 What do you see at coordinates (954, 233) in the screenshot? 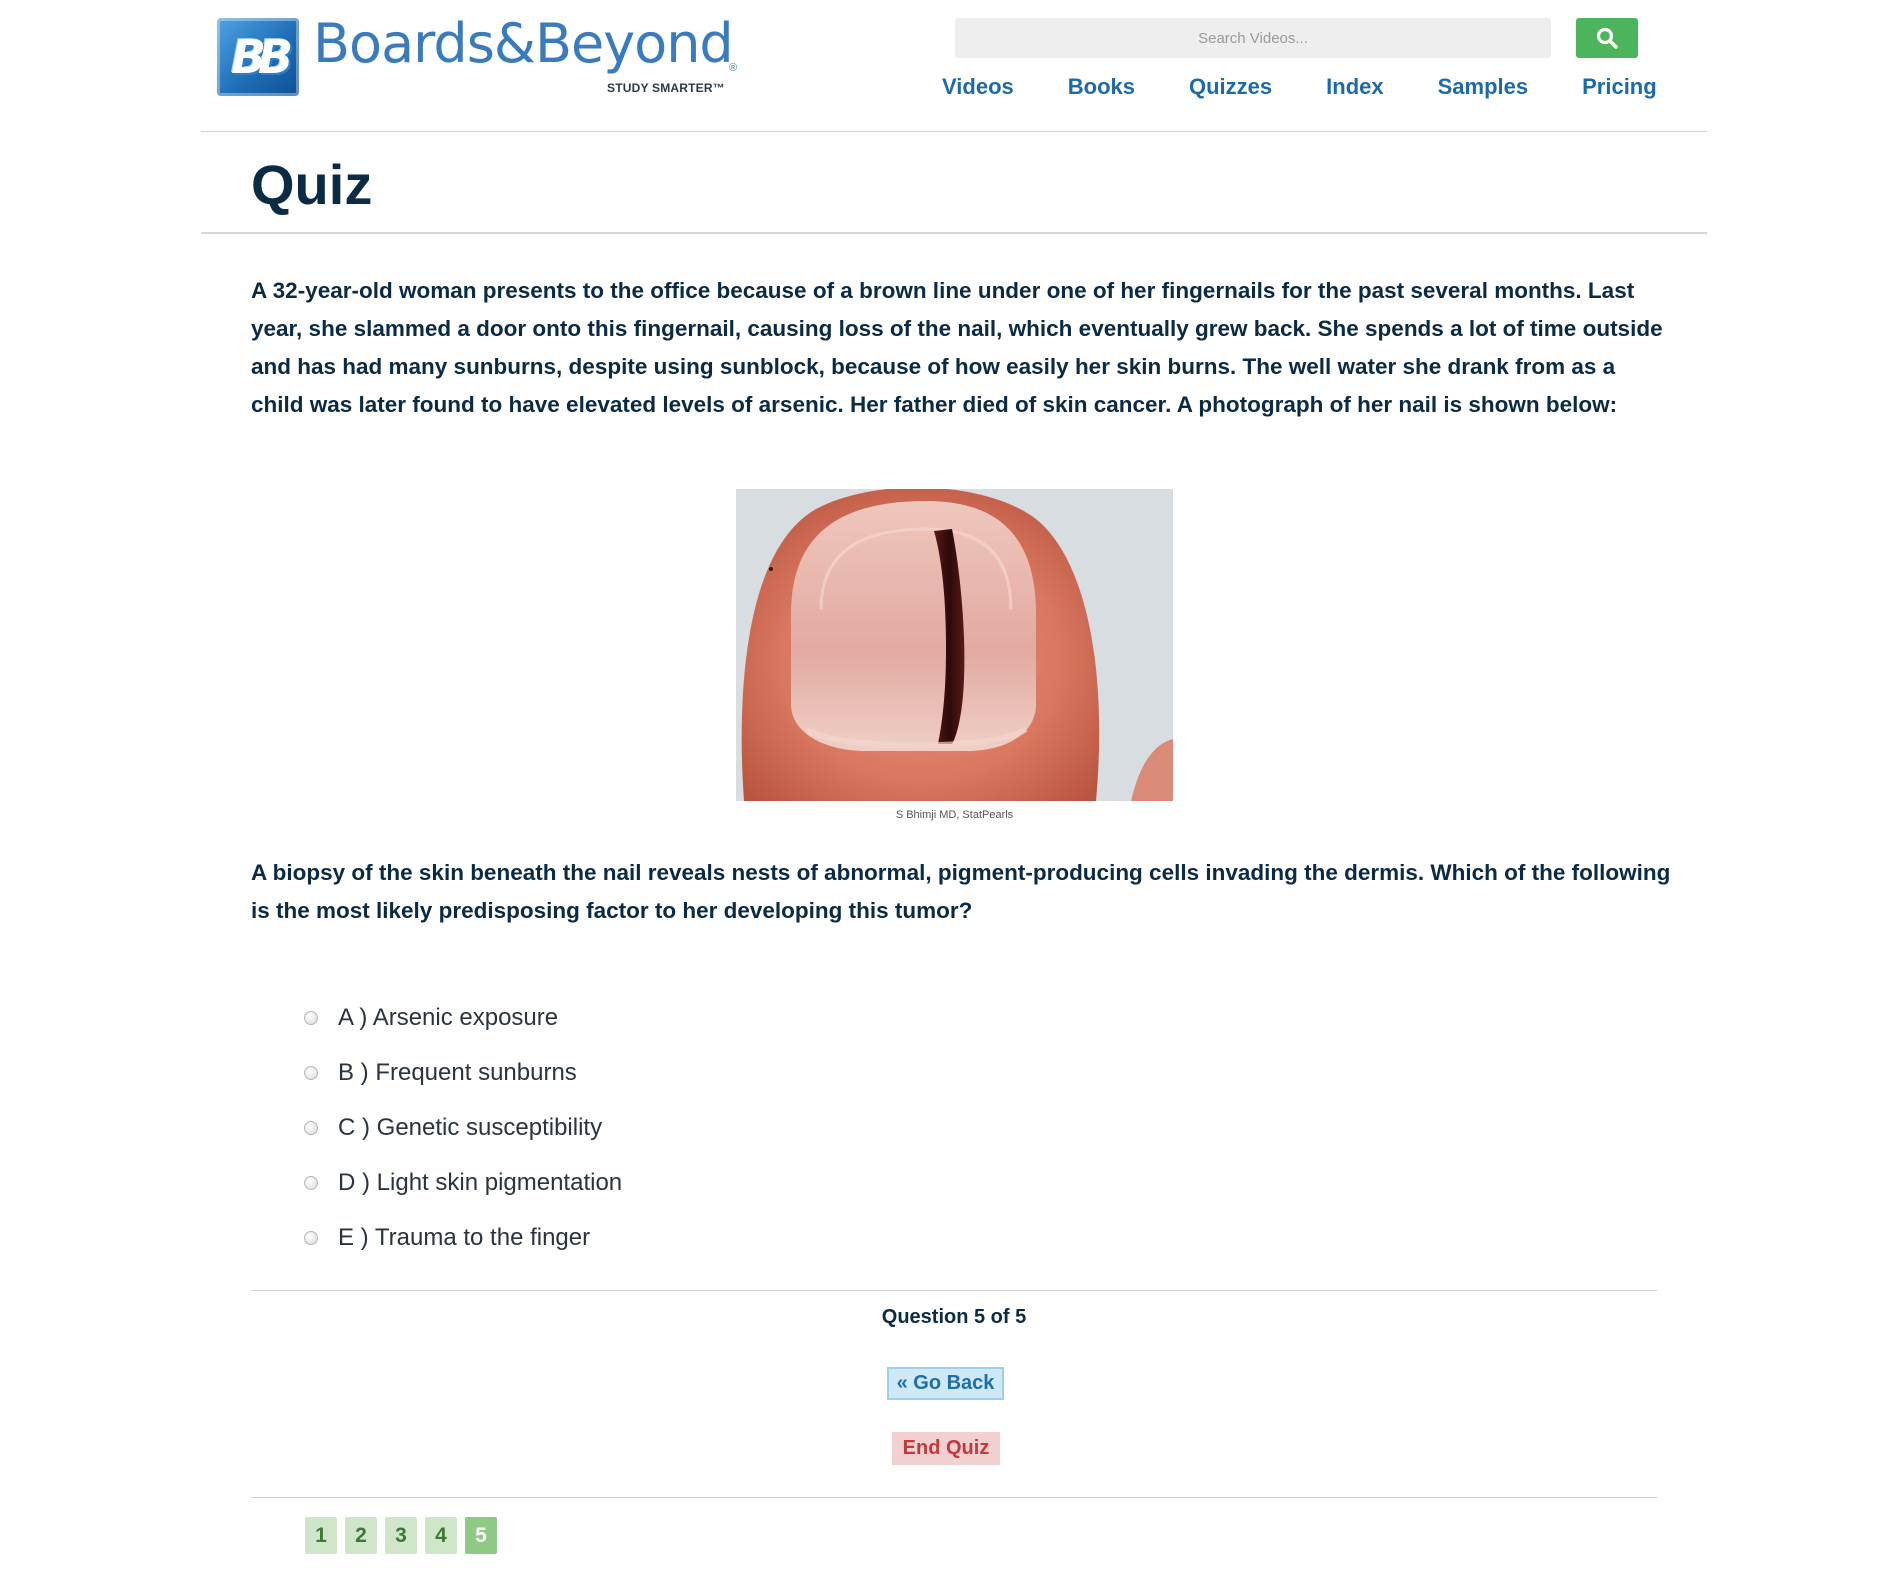
I see `title-divider` at bounding box center [954, 233].